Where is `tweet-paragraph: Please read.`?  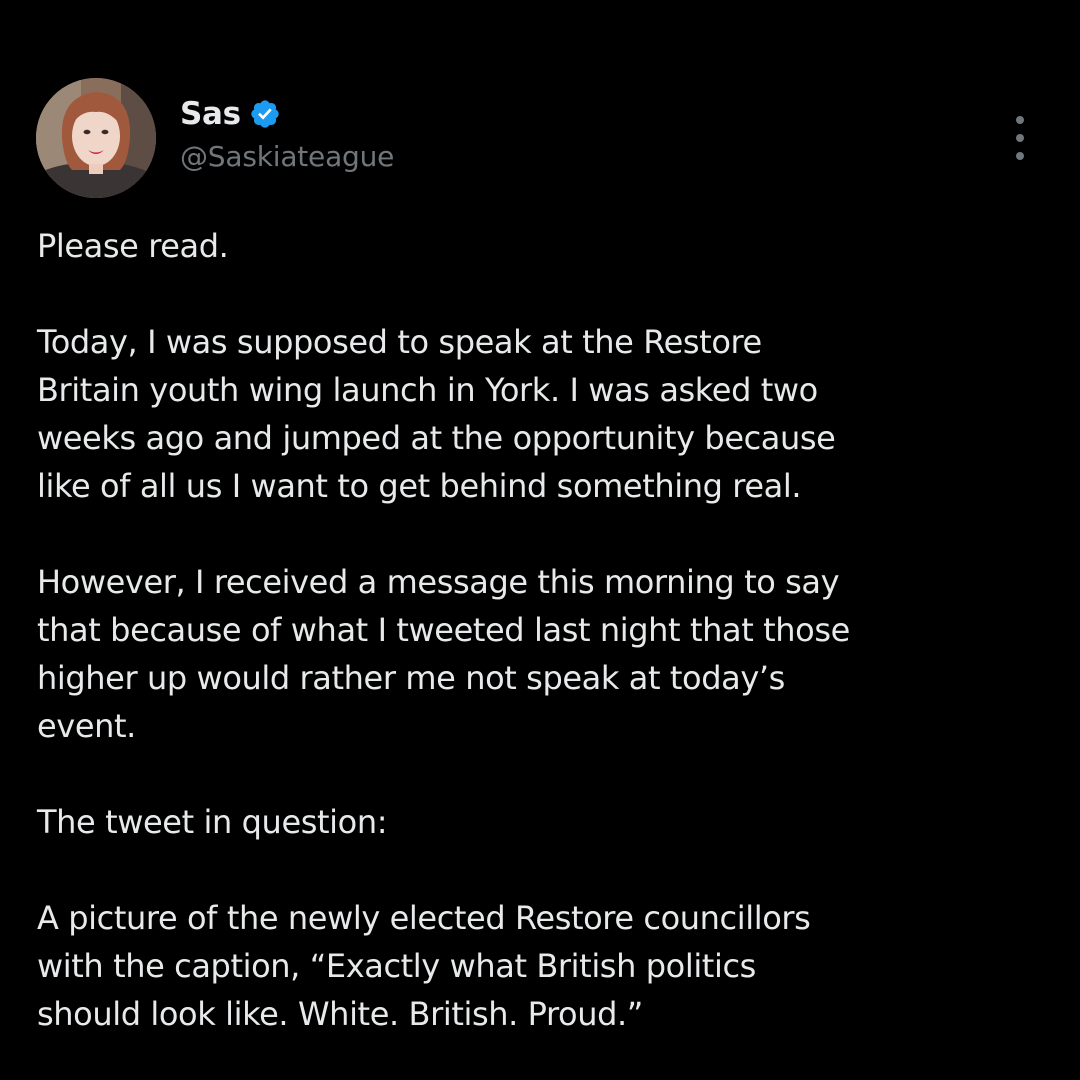
tweet-paragraph: Please read. is located at coordinates (133, 246).